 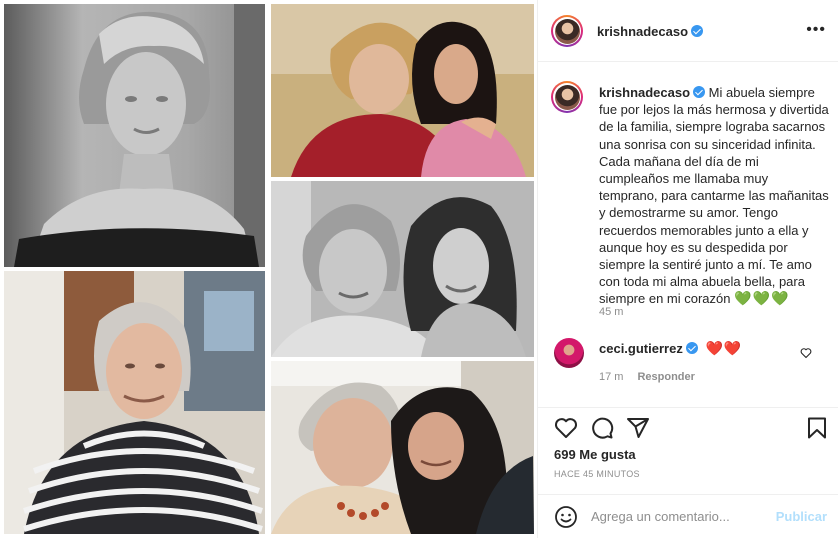 I want to click on comment-username: ceci.gutierrez, so click(x=641, y=348).